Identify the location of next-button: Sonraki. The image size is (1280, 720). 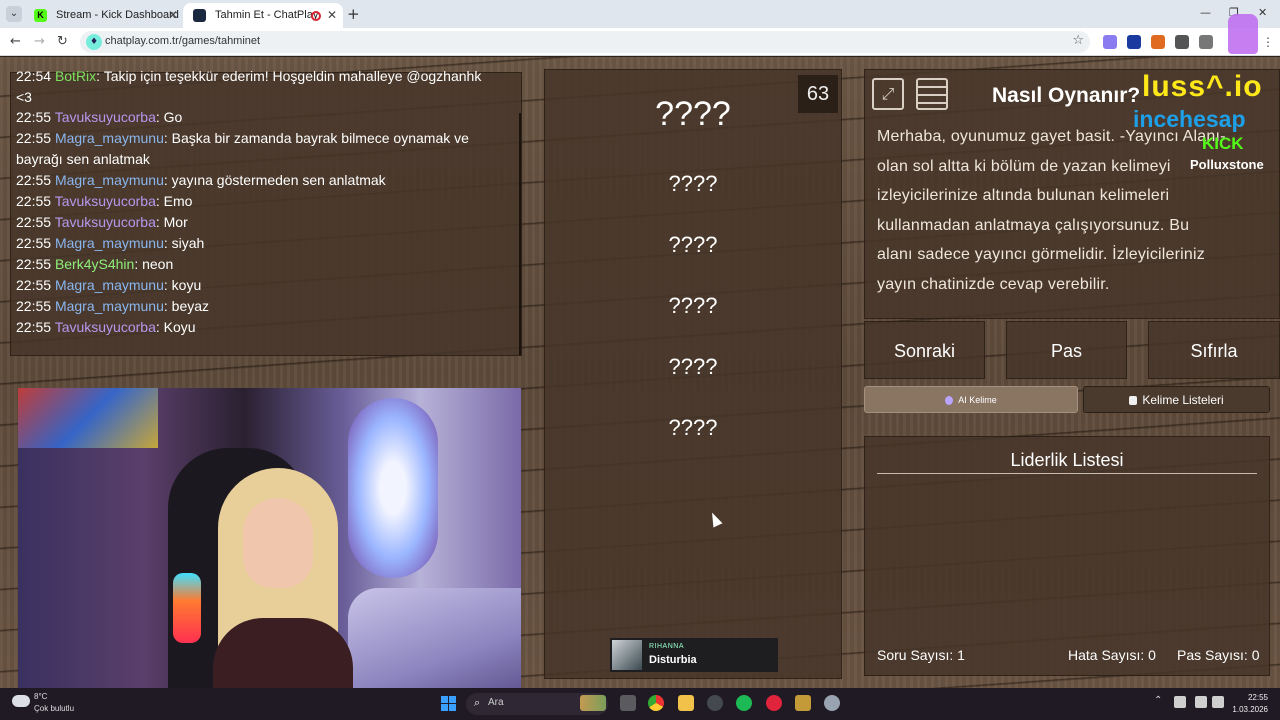
(924, 350).